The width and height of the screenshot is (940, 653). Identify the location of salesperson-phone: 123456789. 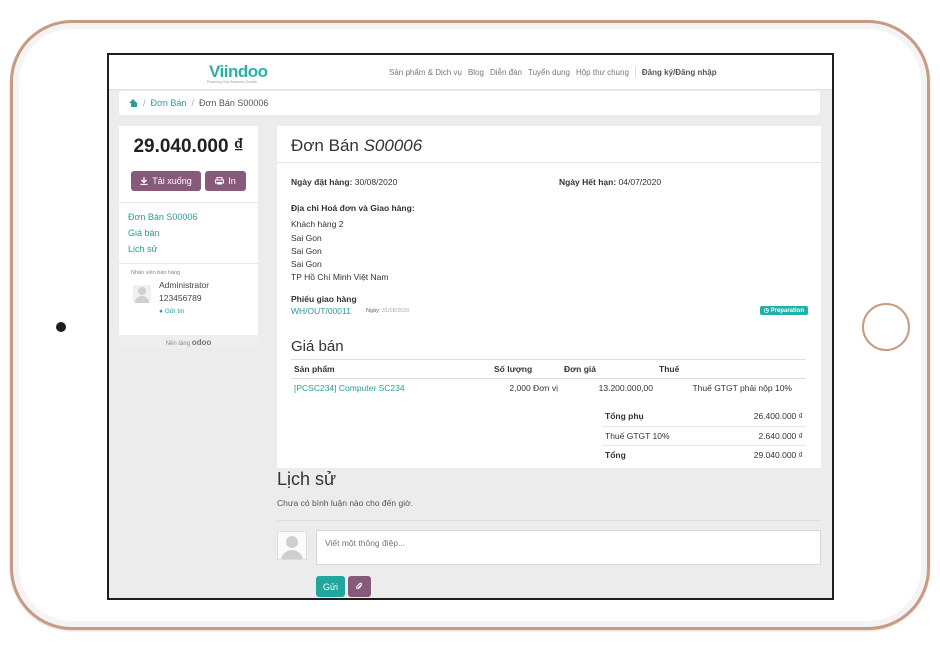
(180, 298).